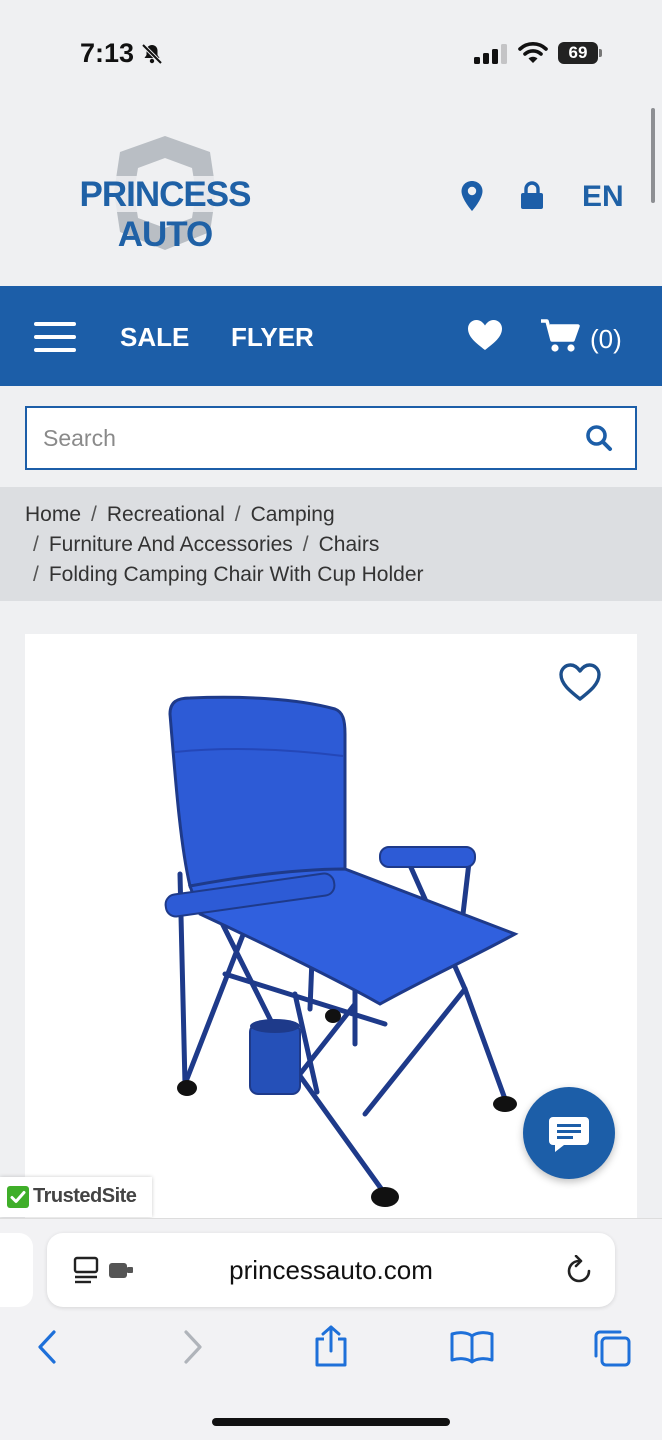  What do you see at coordinates (154, 337) in the screenshot?
I see `nav-sale-link: SALE` at bounding box center [154, 337].